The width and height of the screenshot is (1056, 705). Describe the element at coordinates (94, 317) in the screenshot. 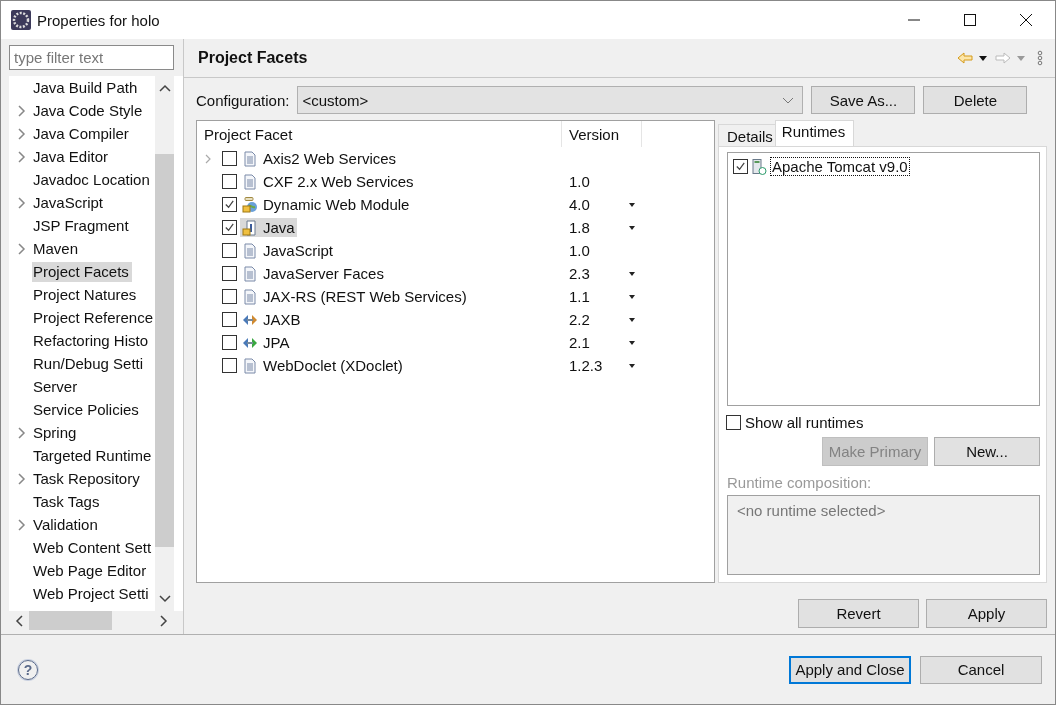

I see `tree-item: Project Reference` at that location.